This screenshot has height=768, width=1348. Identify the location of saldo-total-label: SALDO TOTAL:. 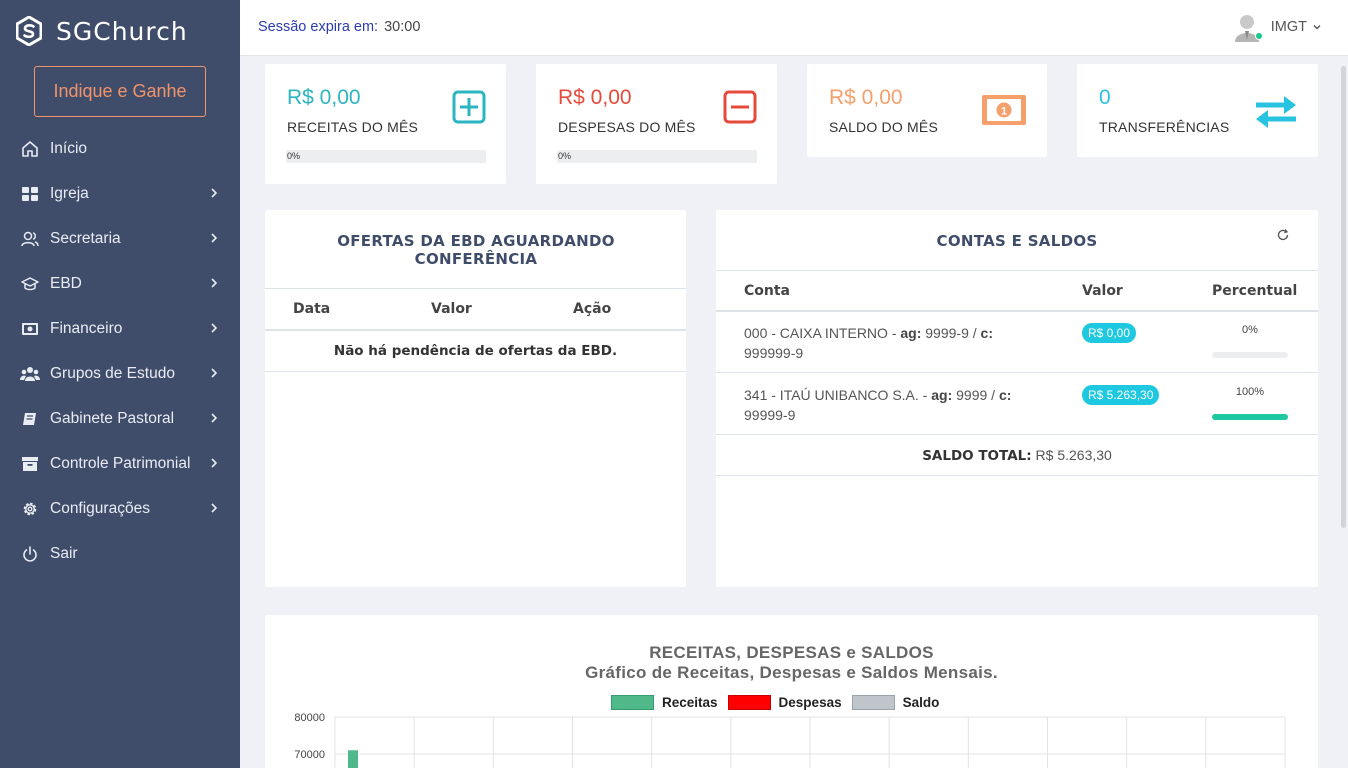
(977, 456).